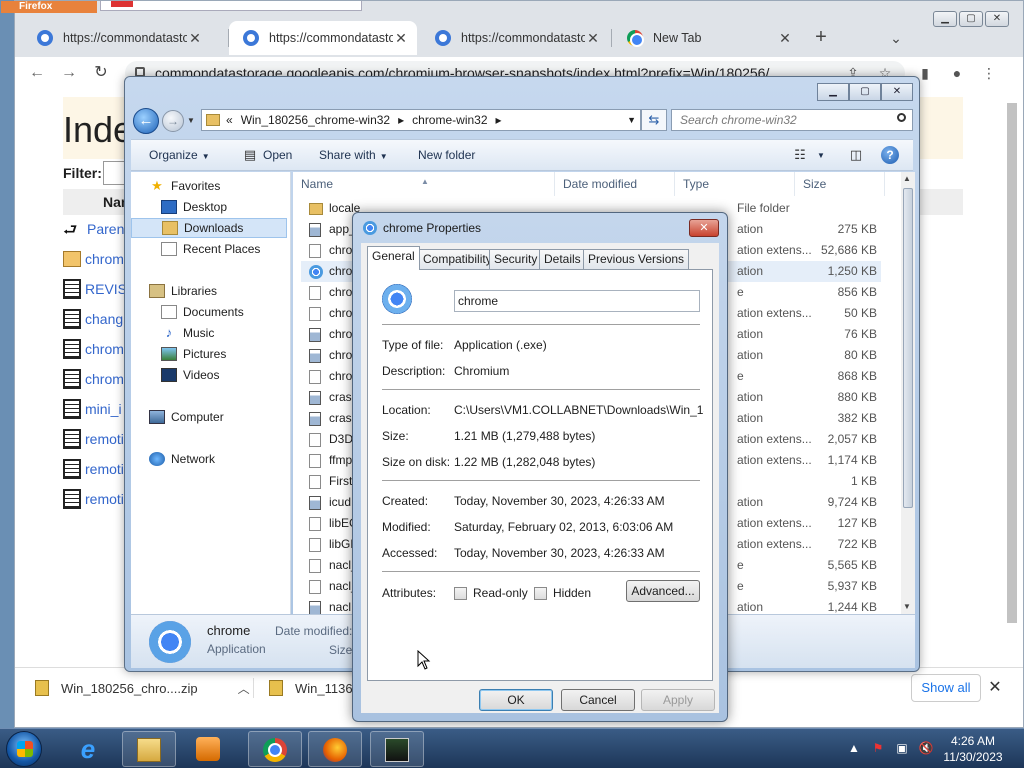 The image size is (1024, 768). Describe the element at coordinates (516, 700) in the screenshot. I see `ok-button: OK` at that location.